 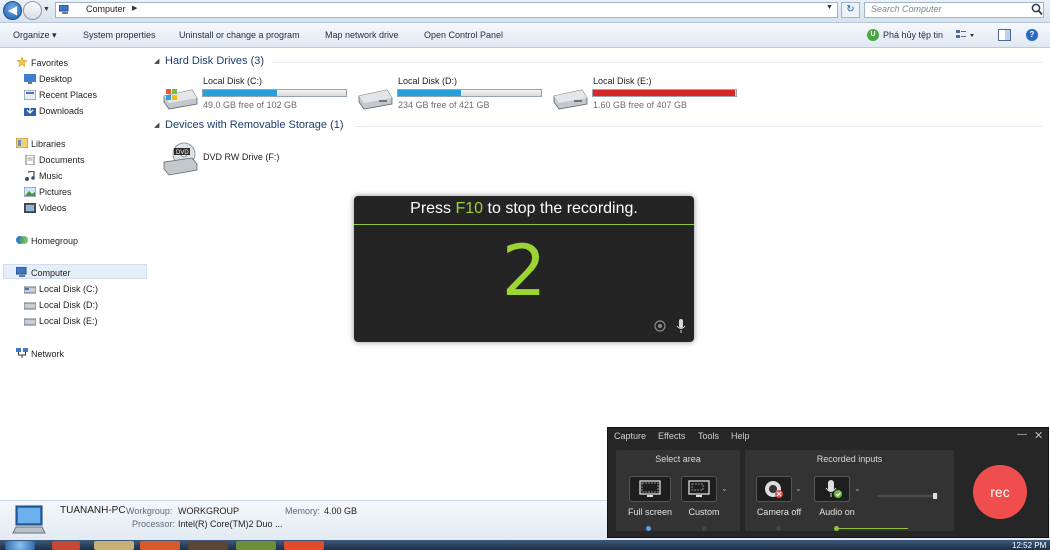 What do you see at coordinates (61, 111) in the screenshot?
I see `nav-downloads: Downloads` at bounding box center [61, 111].